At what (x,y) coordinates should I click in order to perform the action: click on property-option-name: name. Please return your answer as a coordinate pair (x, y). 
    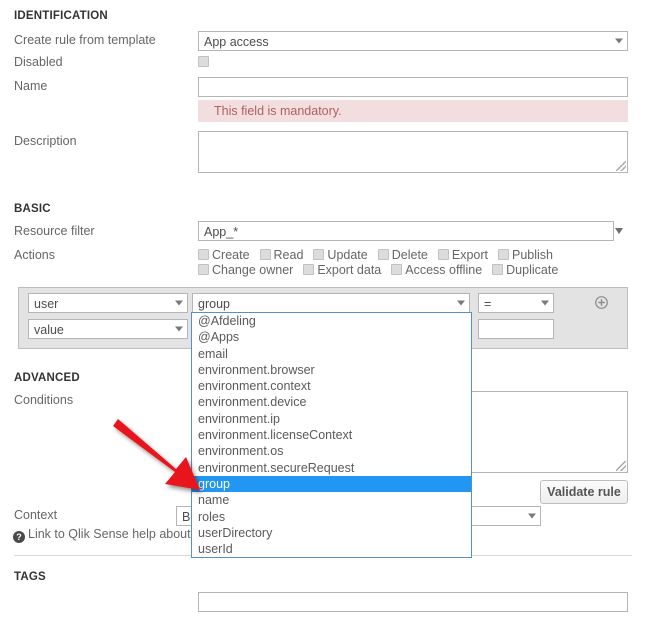
    Looking at the image, I should click on (331, 500).